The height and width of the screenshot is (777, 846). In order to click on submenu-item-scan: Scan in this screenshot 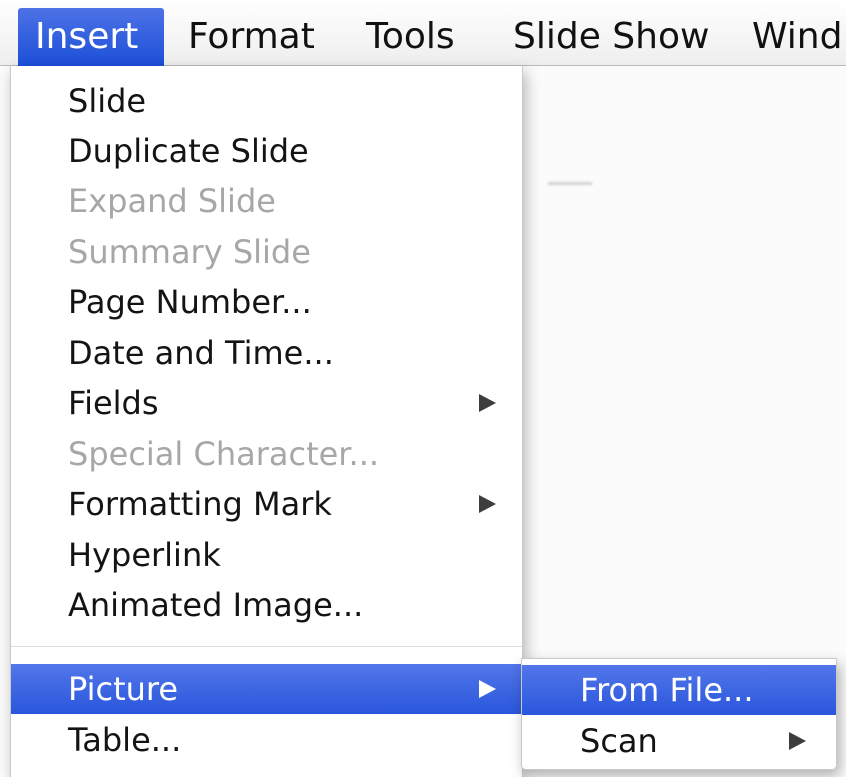, I will do `click(679, 741)`.